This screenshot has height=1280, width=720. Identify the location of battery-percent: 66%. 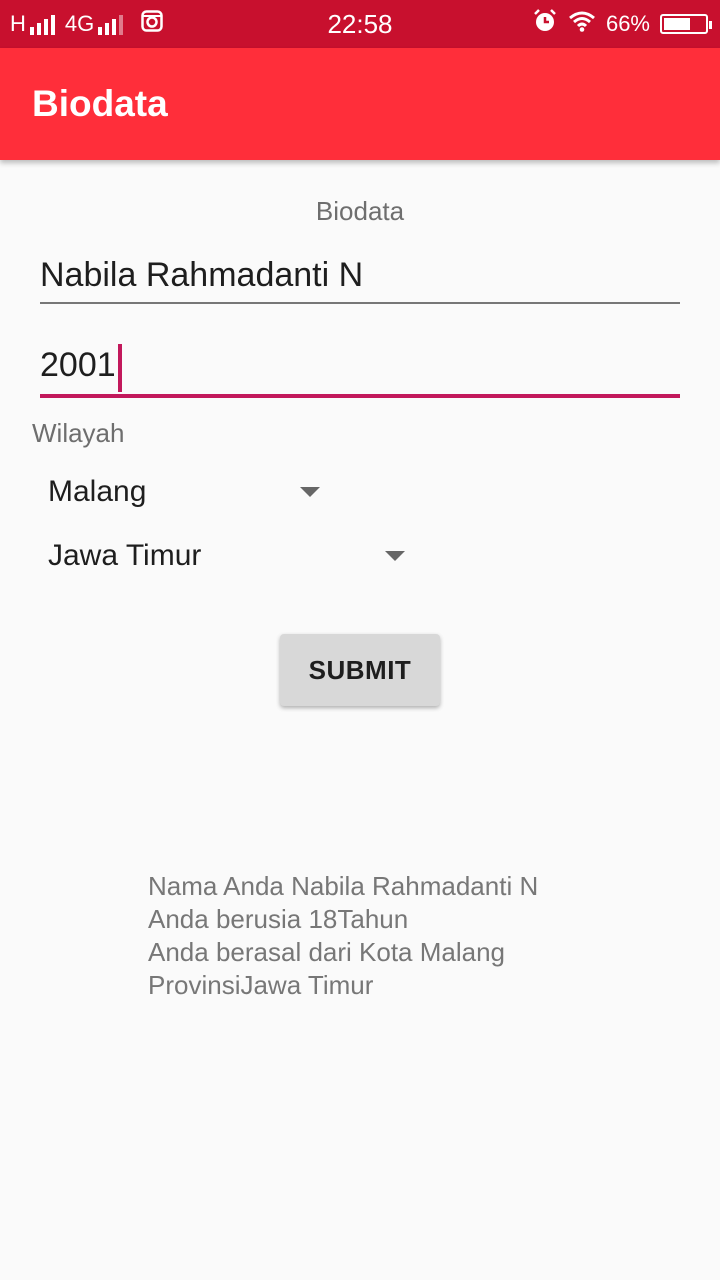
(627, 23).